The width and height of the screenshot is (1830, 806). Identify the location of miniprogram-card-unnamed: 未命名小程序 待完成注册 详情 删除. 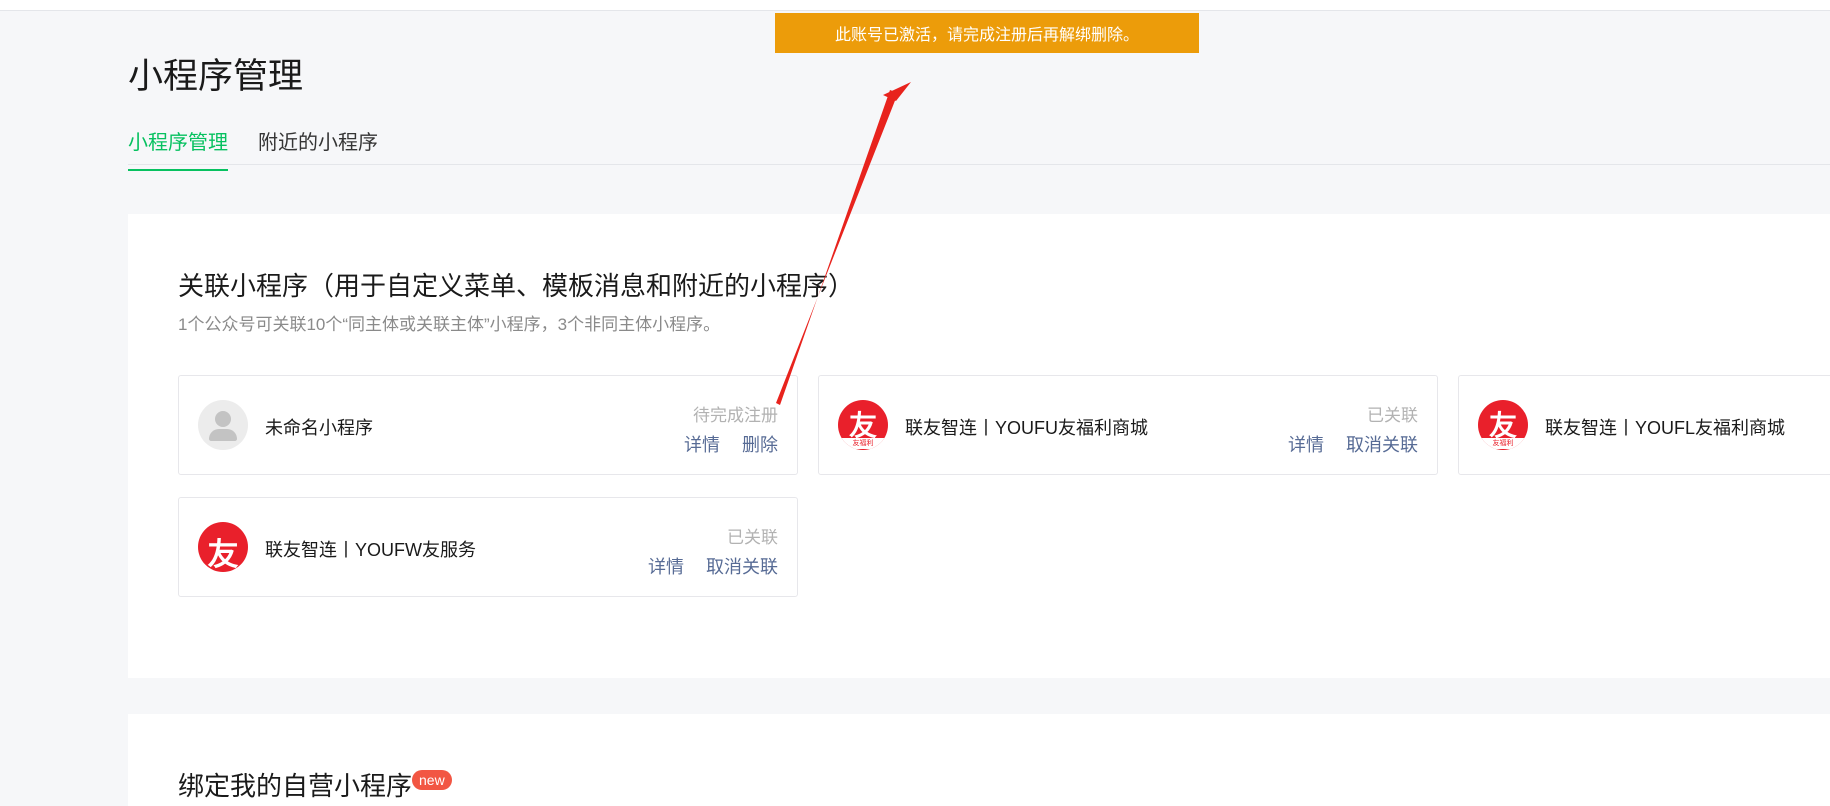
(488, 425).